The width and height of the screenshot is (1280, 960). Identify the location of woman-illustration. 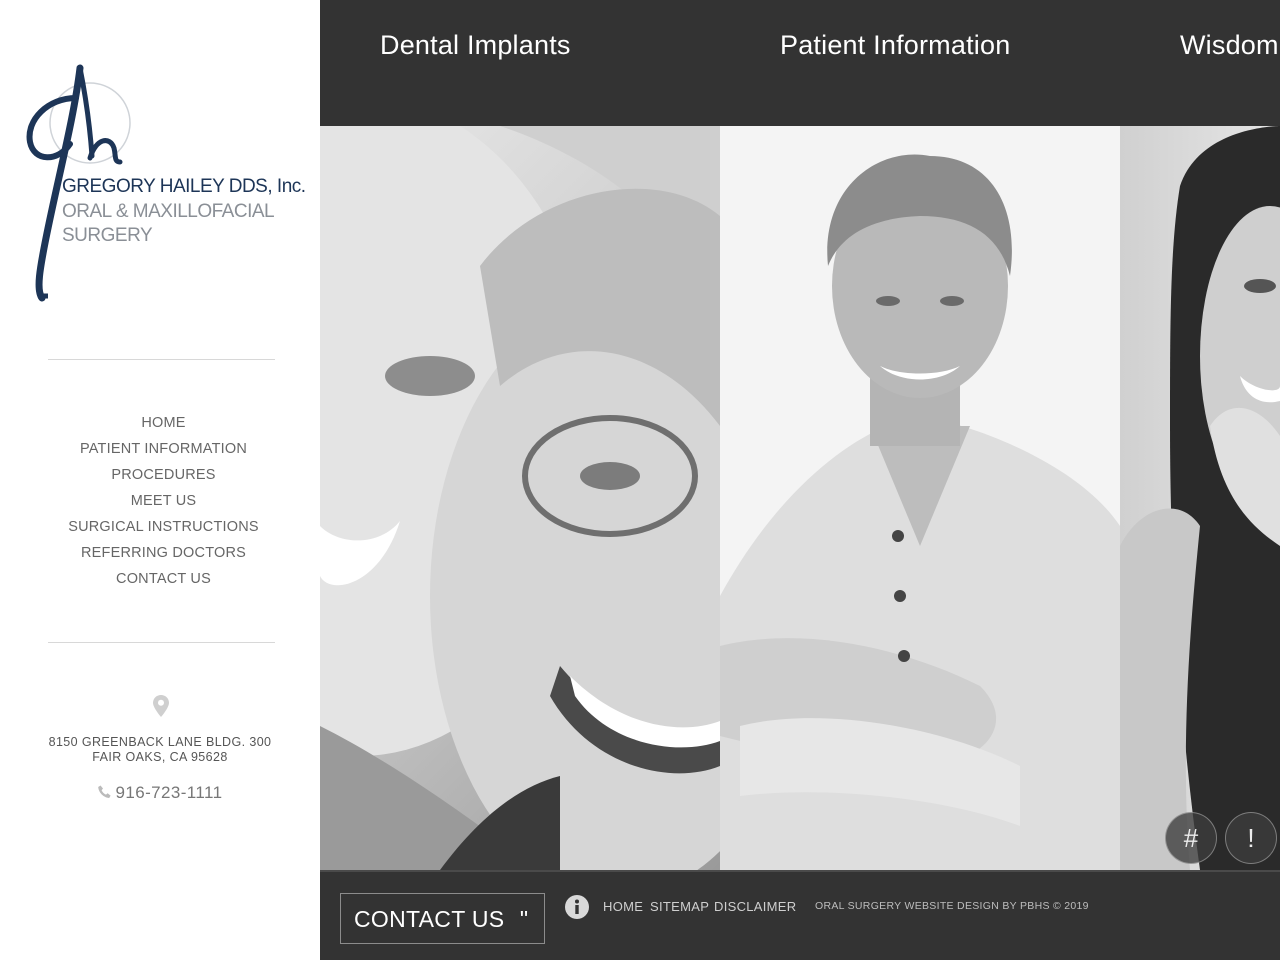
(1200, 498).